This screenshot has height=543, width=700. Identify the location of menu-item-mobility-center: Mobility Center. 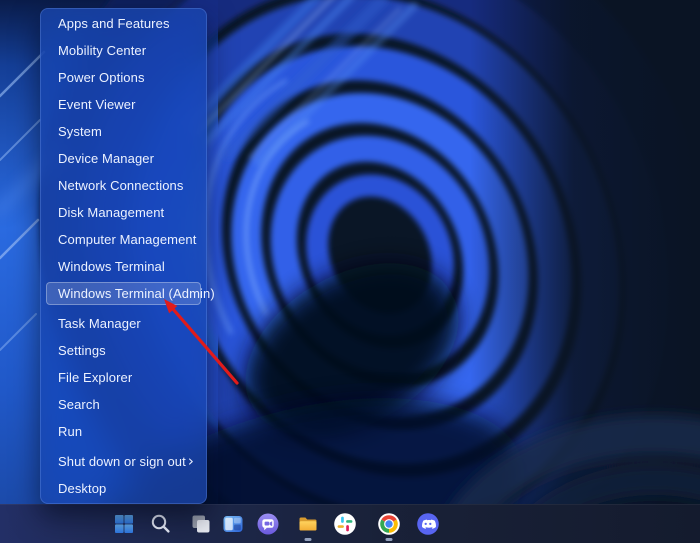
(123, 50).